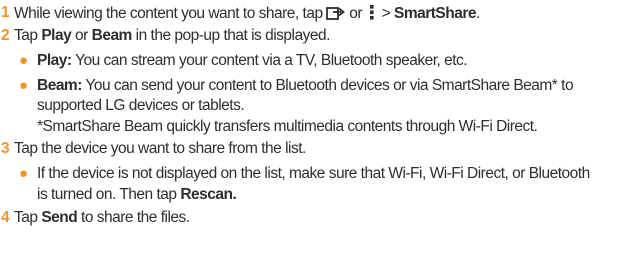 This screenshot has width=633, height=263. I want to click on step-4-text: Tap Send to share the files., so click(102, 218).